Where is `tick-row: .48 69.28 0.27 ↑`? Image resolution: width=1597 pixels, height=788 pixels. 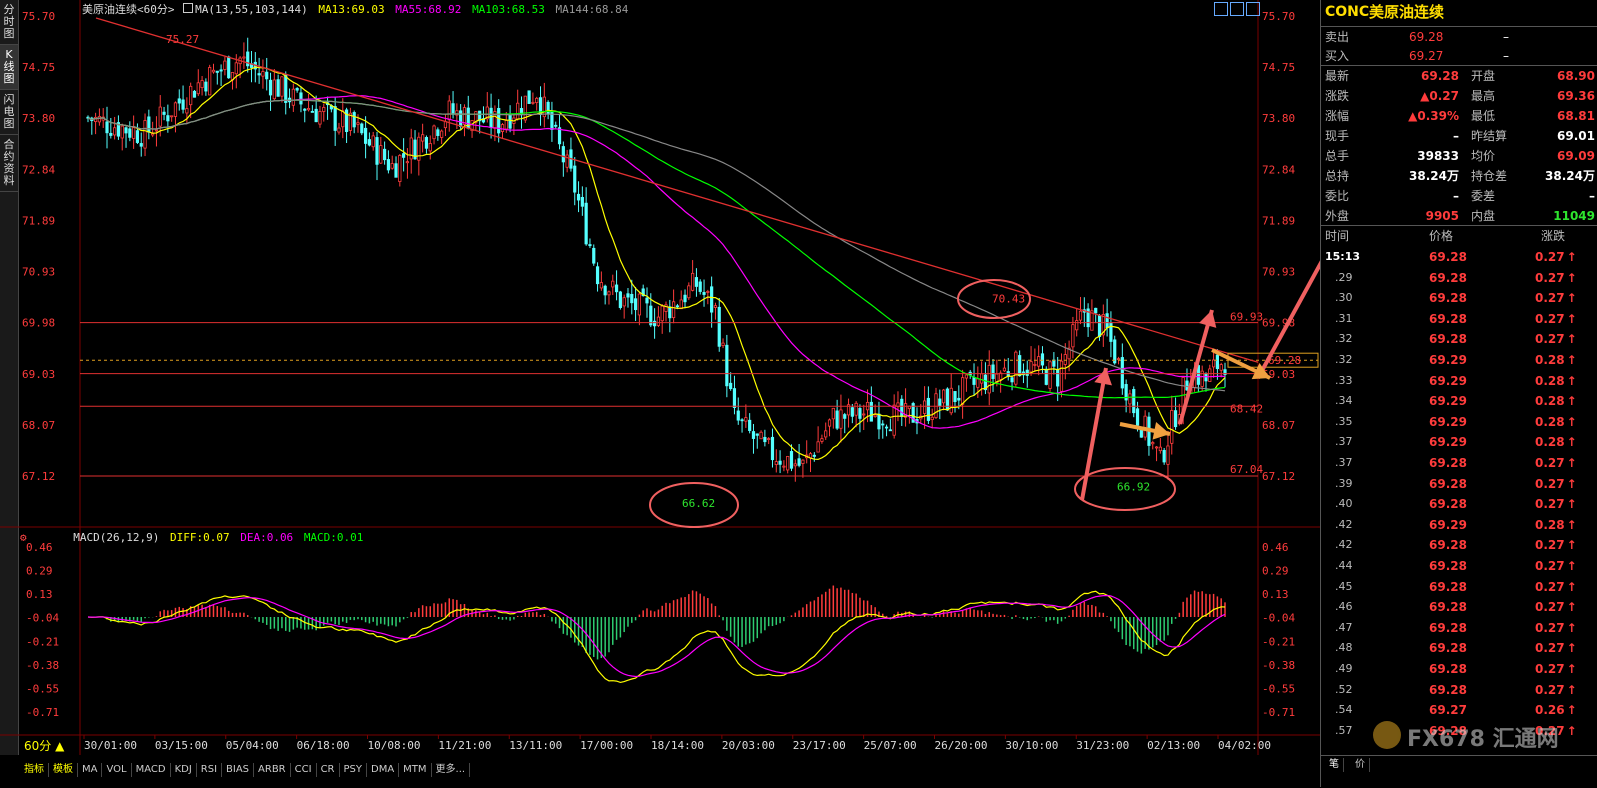
tick-row: .48 69.28 0.27 ↑ is located at coordinates (1459, 648).